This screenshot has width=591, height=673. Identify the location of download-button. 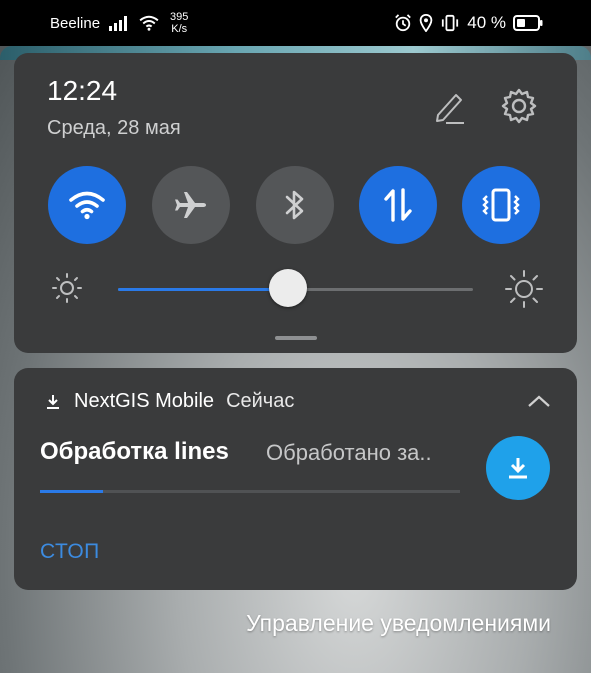
(518, 468).